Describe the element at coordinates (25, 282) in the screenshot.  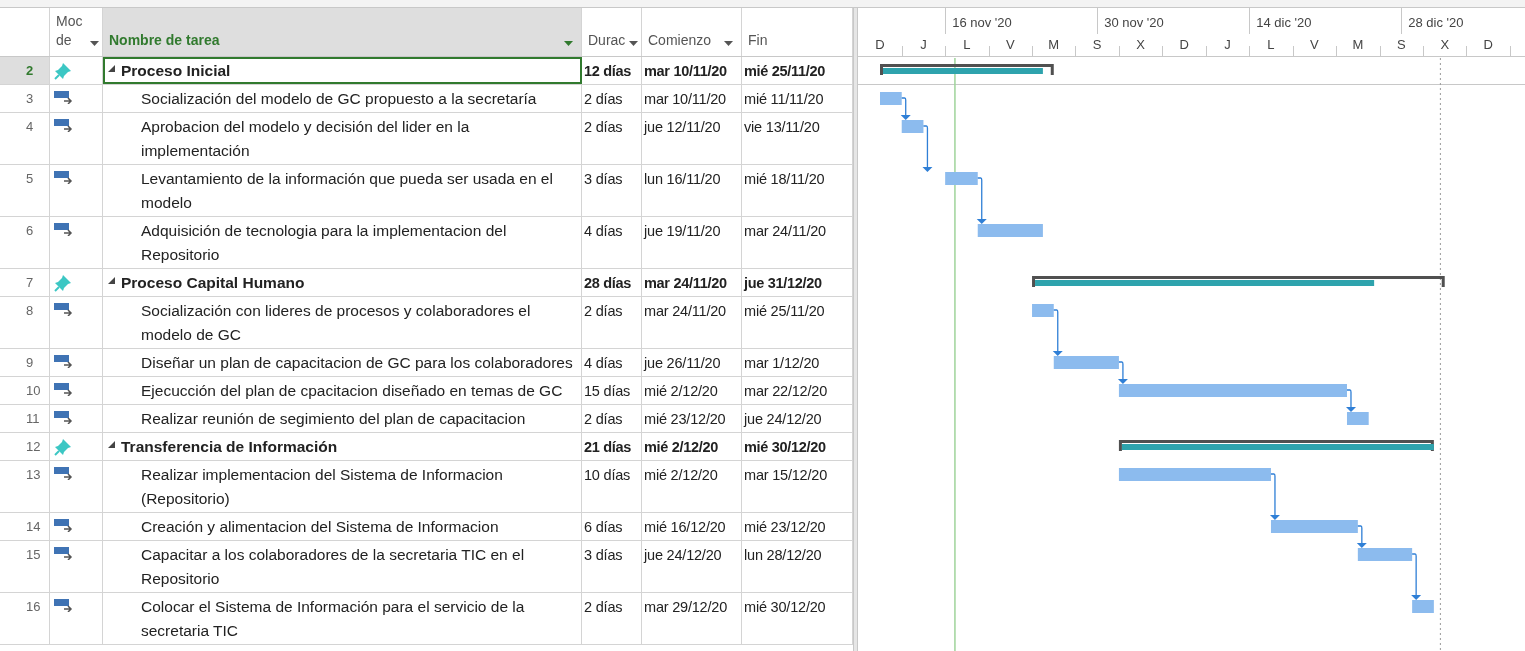
I see `row-number: 7` at that location.